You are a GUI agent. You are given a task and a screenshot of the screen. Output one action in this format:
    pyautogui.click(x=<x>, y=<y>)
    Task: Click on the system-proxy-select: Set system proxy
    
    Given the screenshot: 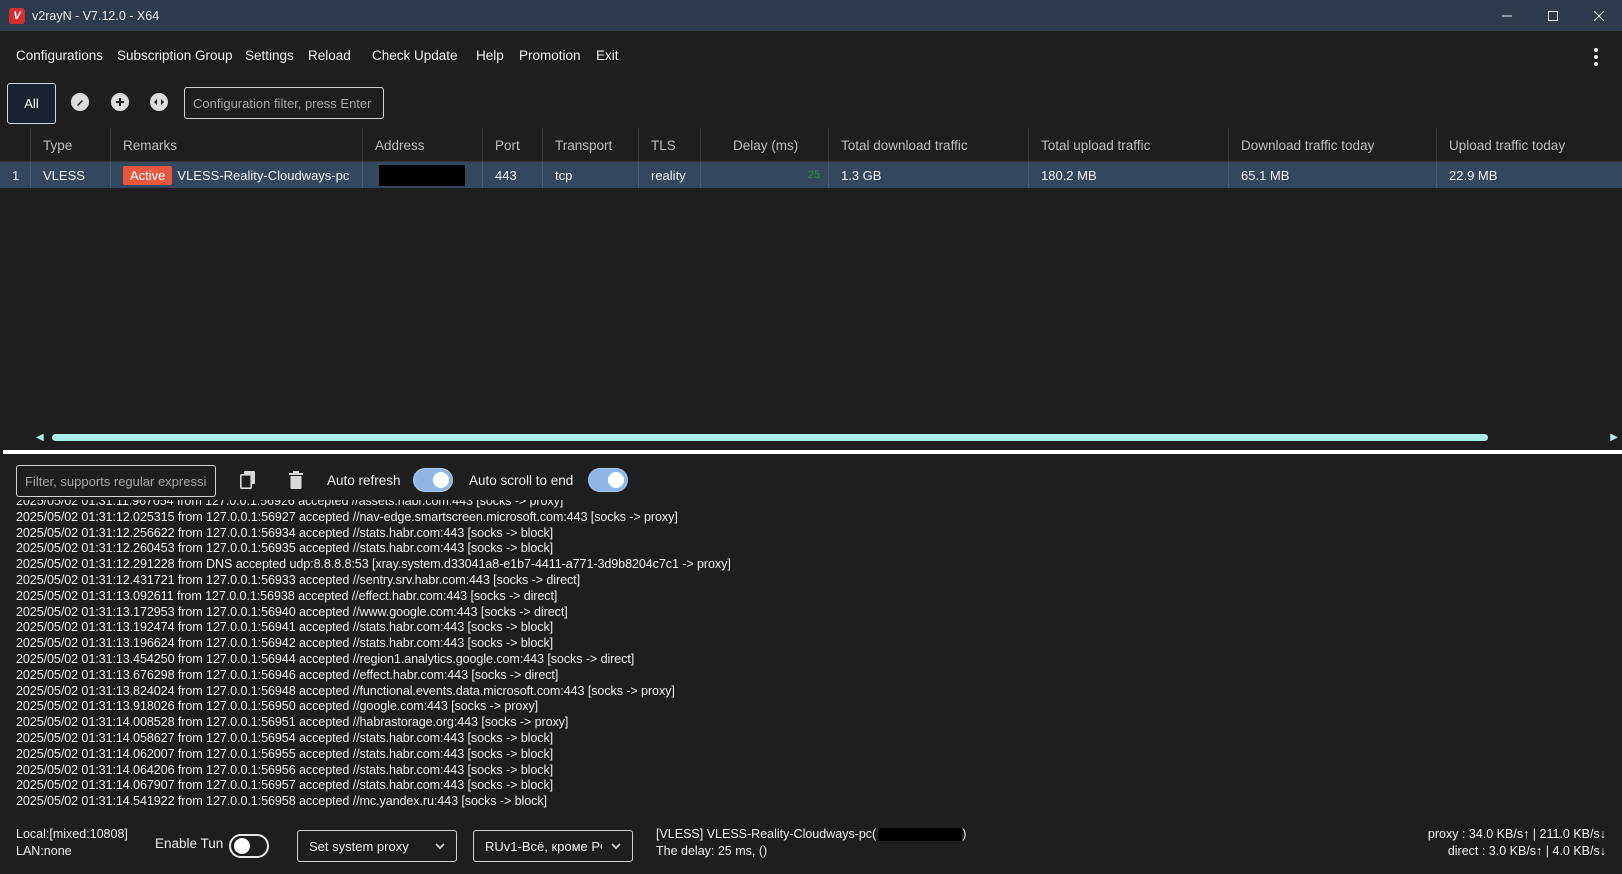 What is the action you would take?
    pyautogui.click(x=377, y=846)
    